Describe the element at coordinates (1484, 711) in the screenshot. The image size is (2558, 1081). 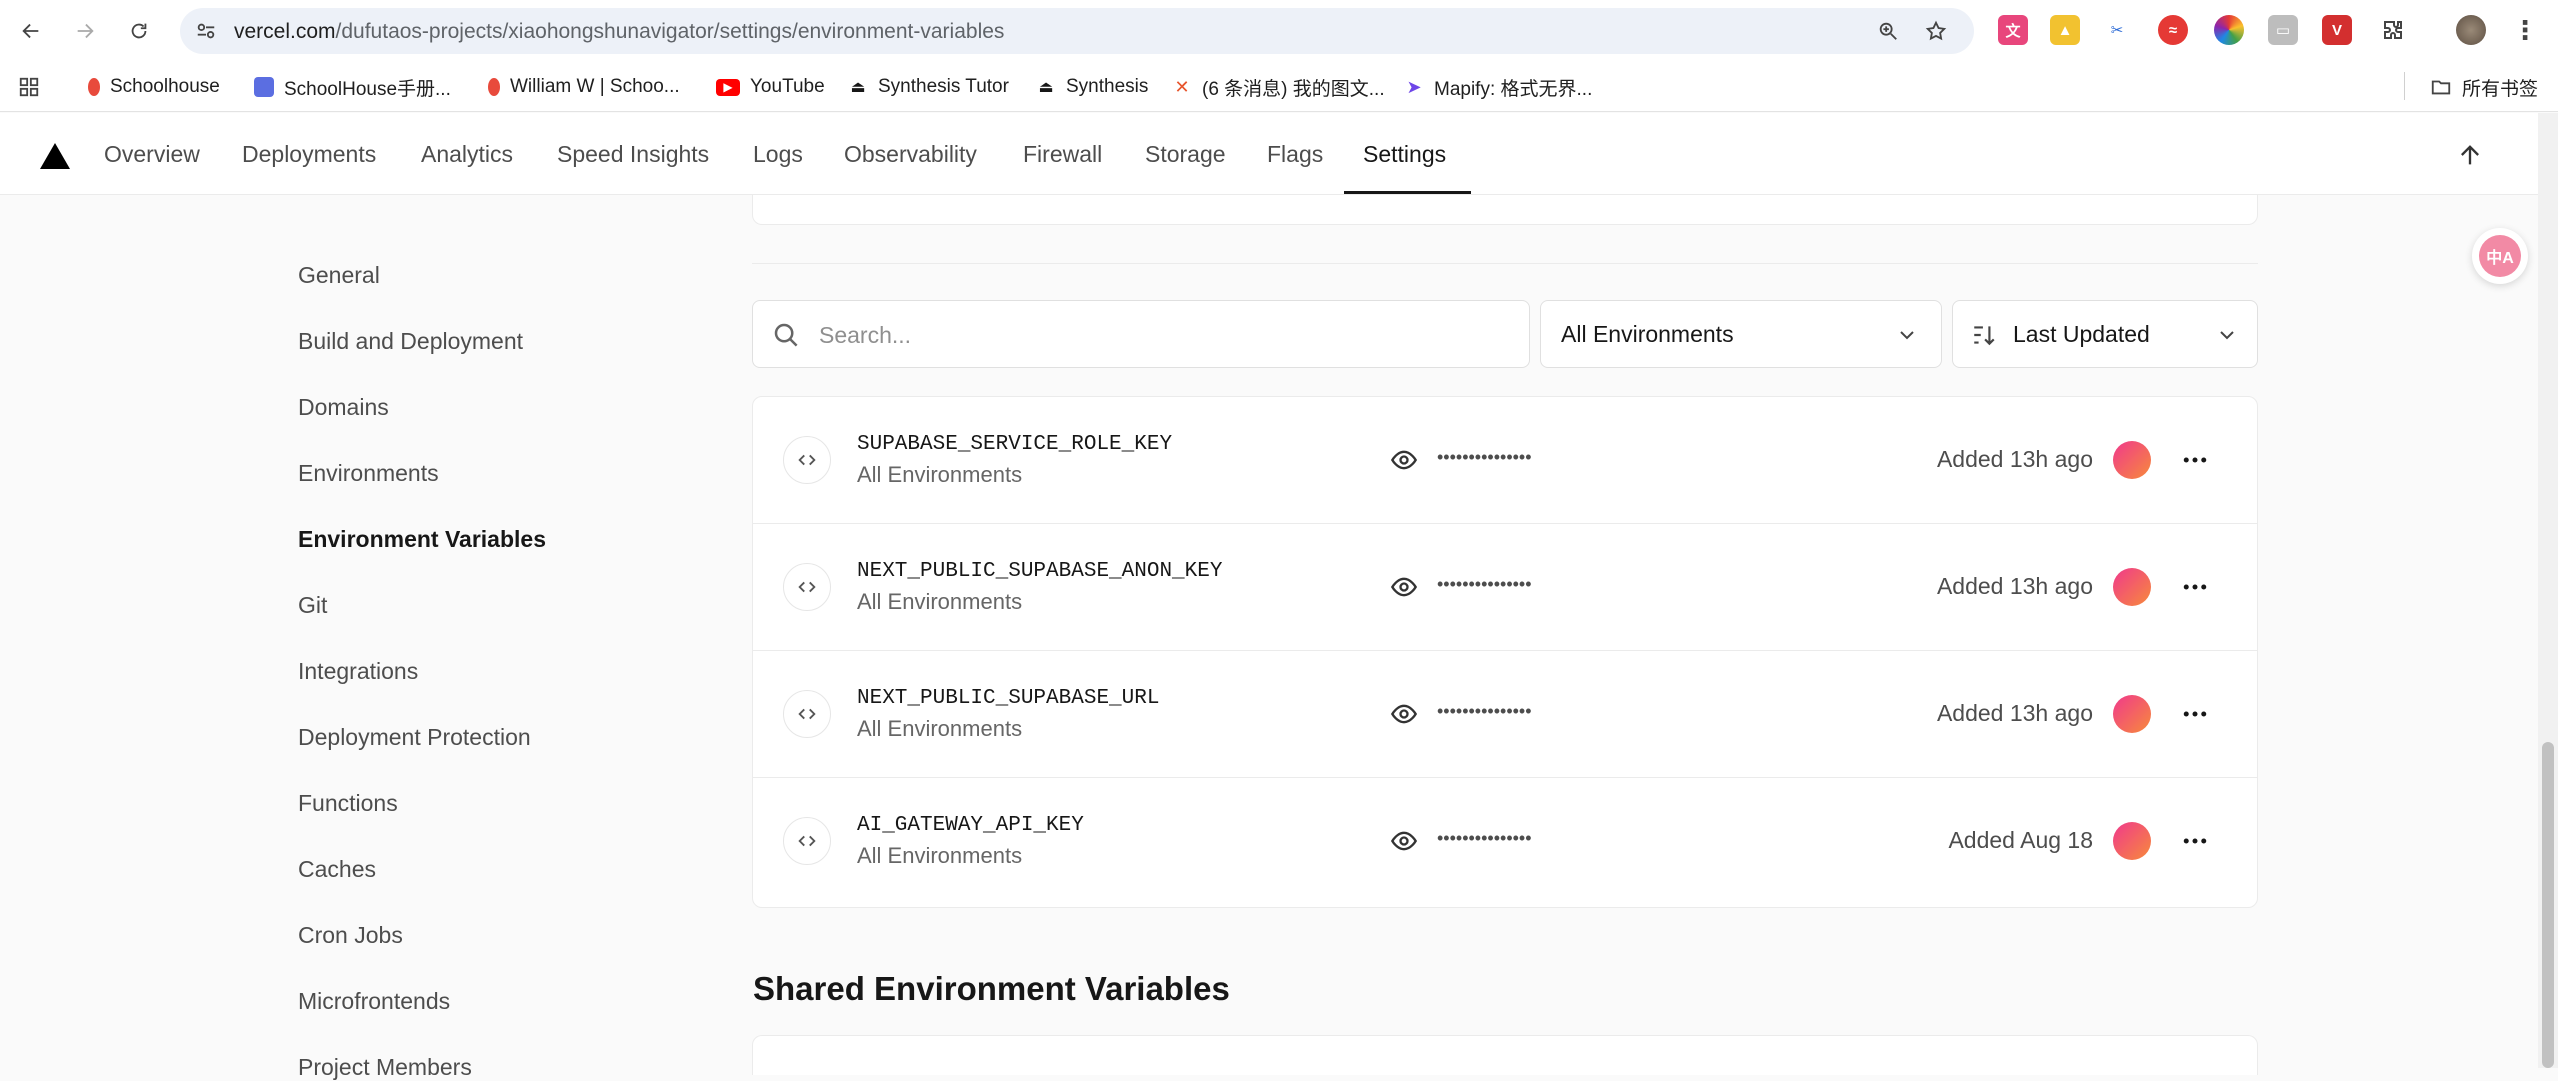
I see `masked-value: •••••••••••••••` at that location.